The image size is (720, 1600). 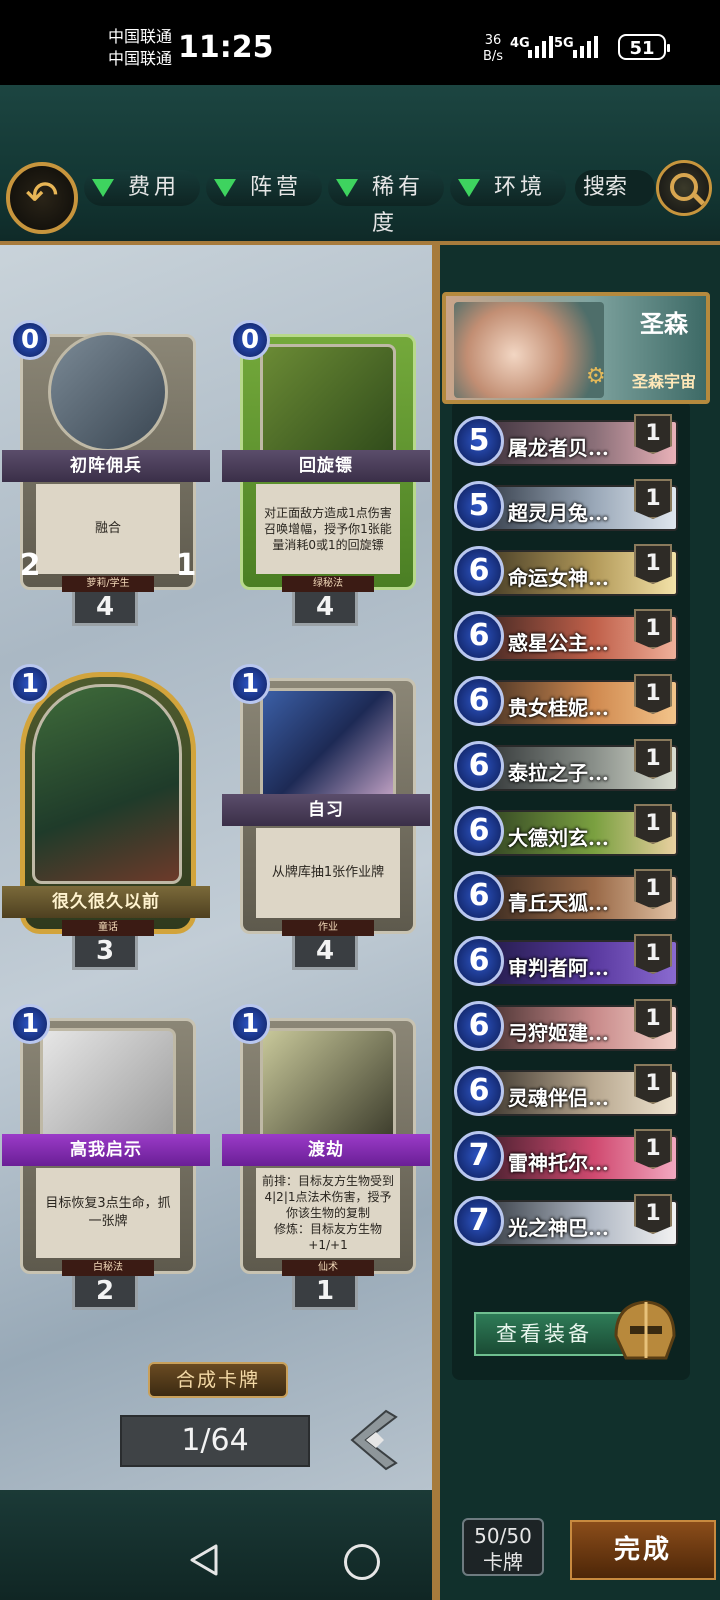 I want to click on search-magnifier-icon, so click(x=684, y=188).